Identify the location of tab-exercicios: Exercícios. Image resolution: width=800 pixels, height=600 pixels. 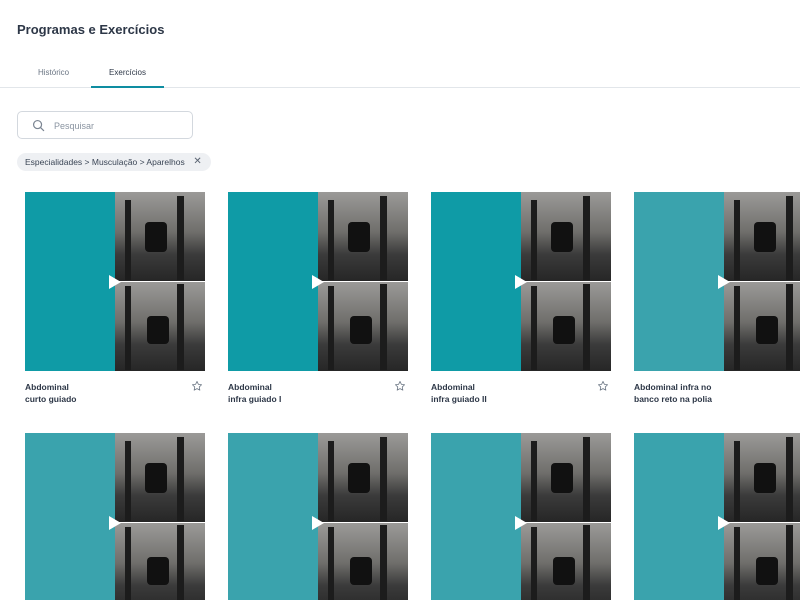
(127, 78).